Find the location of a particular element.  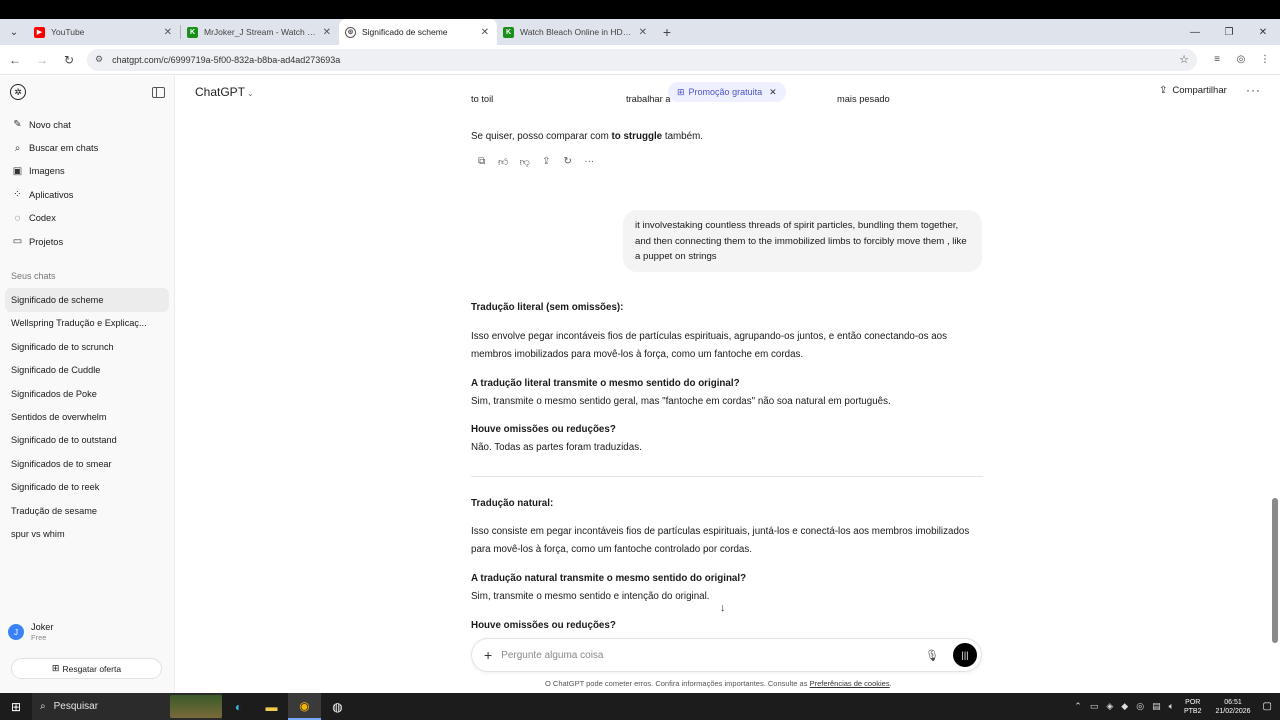

forward-arrow-icon: → is located at coordinates (42, 60).